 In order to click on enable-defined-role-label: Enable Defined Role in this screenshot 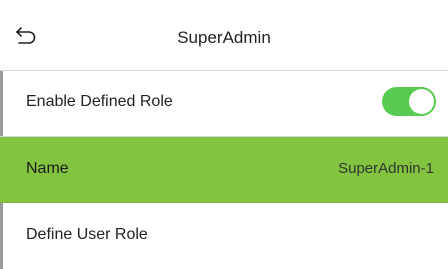, I will do `click(99, 101)`.